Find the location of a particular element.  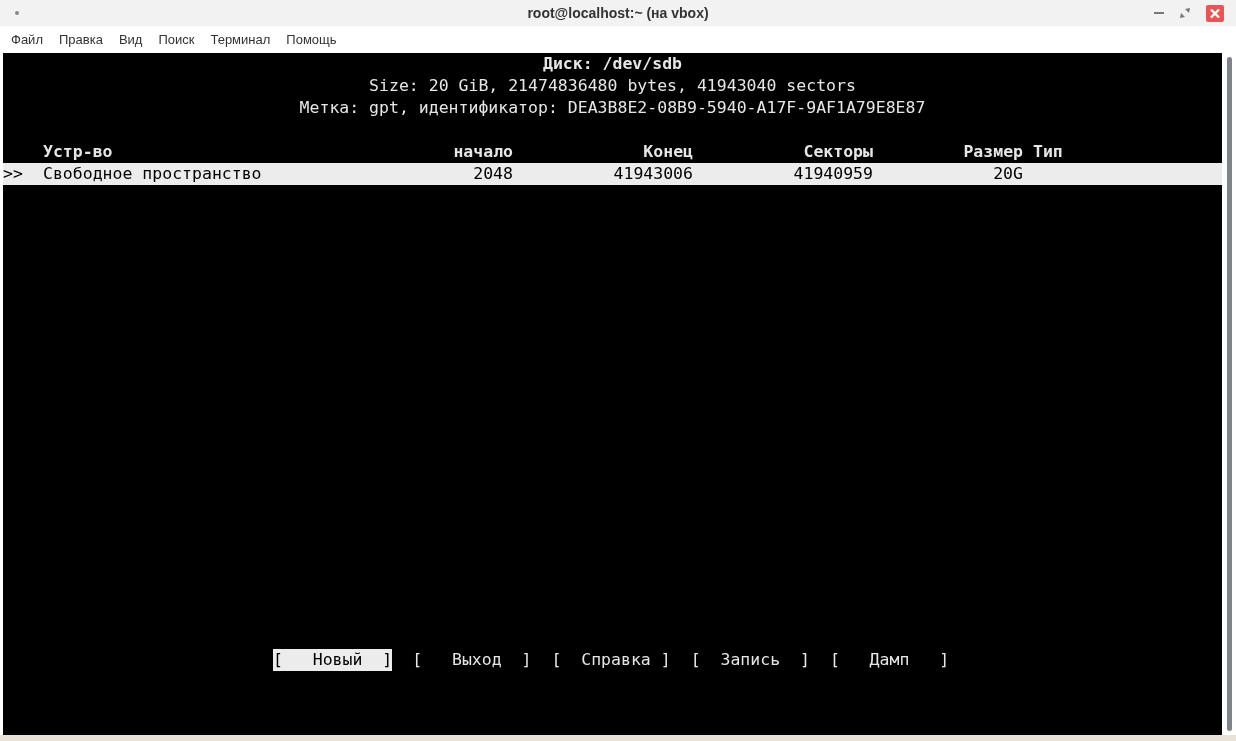

action-button: [ Дамп ] is located at coordinates (889, 660).